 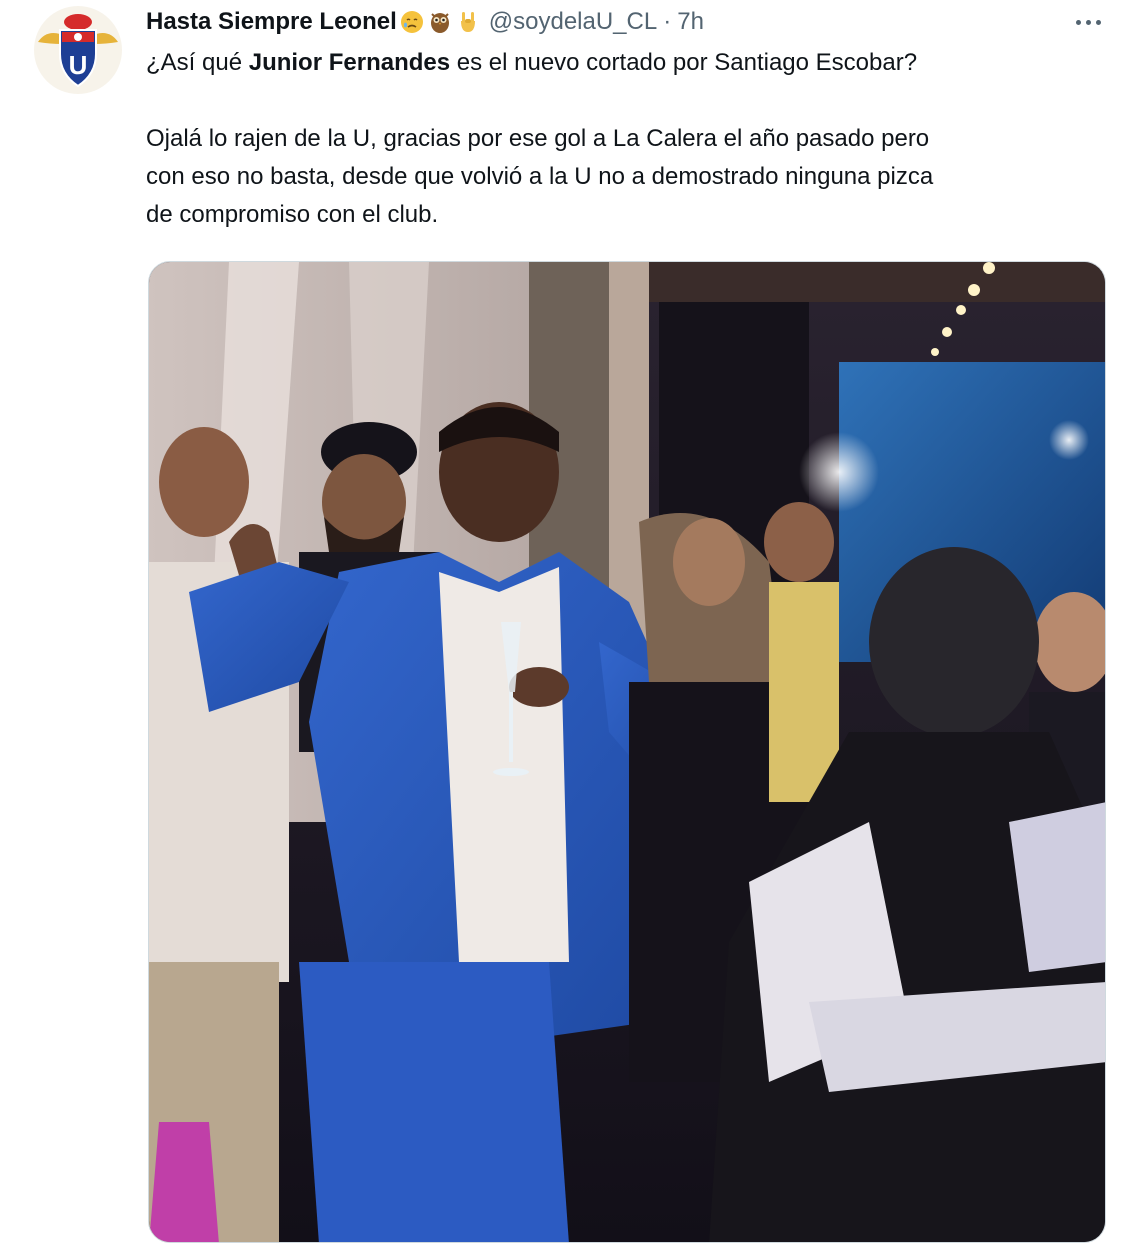 What do you see at coordinates (271, 22) in the screenshot?
I see `author-display-name: Hasta Siempre Leonel` at bounding box center [271, 22].